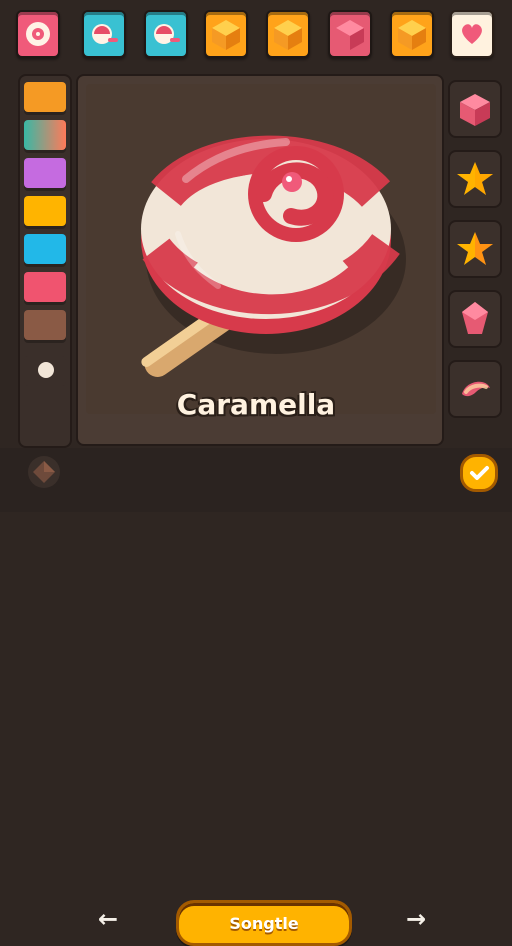  I want to click on right-inventory, so click(475, 259).